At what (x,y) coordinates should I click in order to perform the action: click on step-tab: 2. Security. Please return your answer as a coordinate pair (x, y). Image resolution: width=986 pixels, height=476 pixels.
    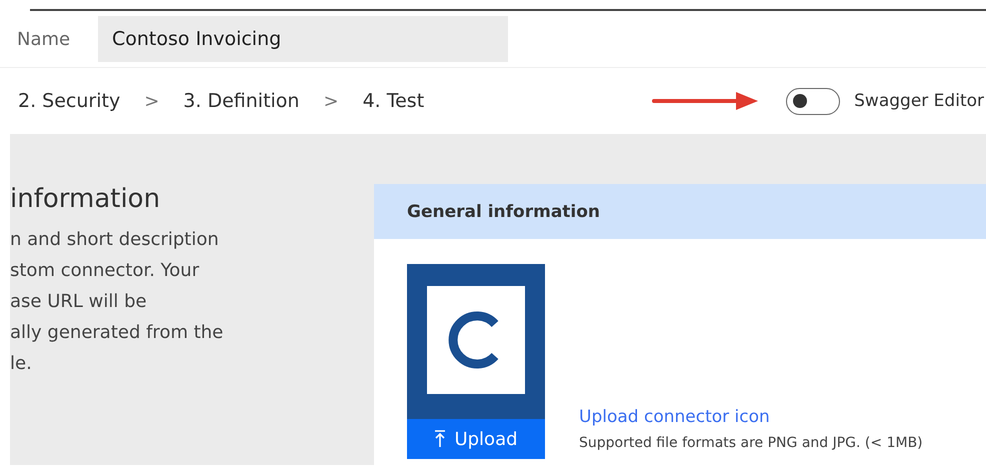
    Looking at the image, I should click on (69, 101).